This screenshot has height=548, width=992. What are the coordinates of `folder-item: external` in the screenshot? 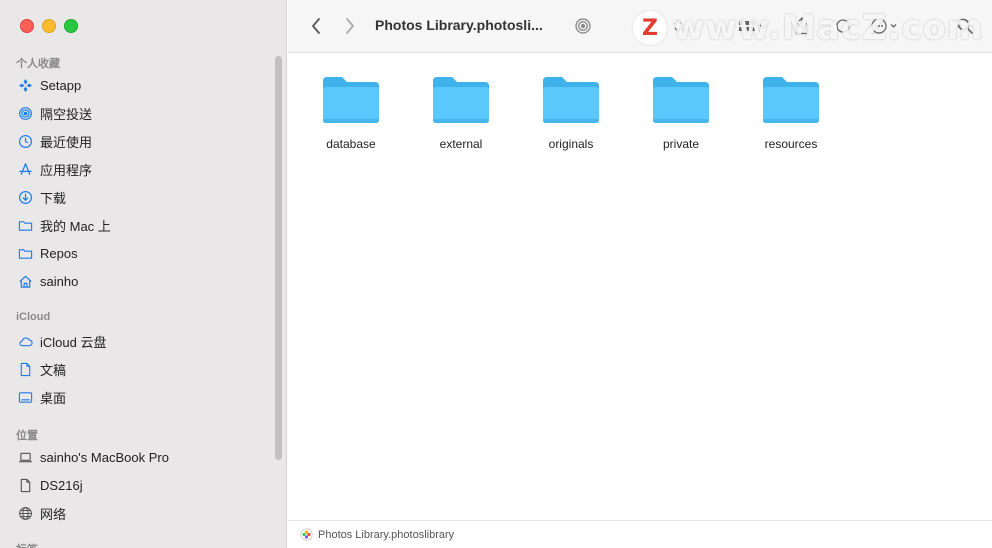 It's located at (461, 112).